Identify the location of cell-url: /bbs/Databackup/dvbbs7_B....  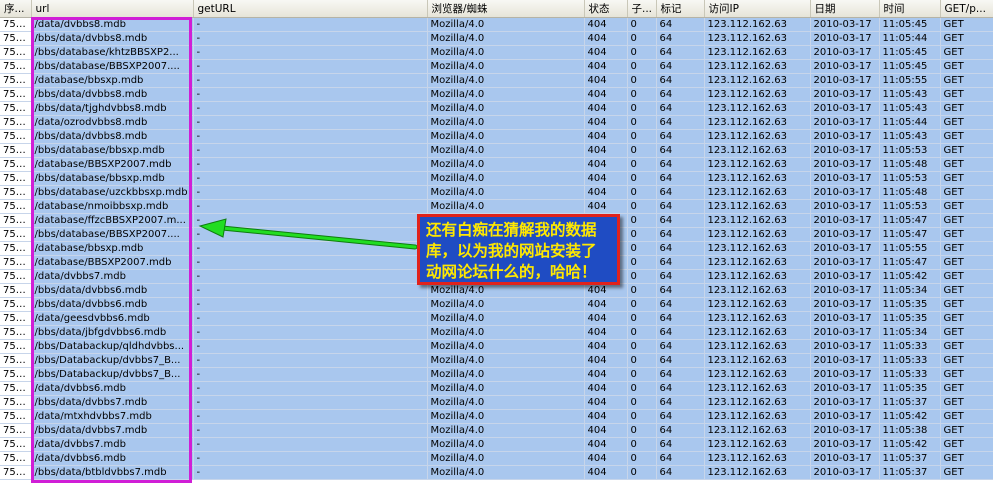
(112, 360).